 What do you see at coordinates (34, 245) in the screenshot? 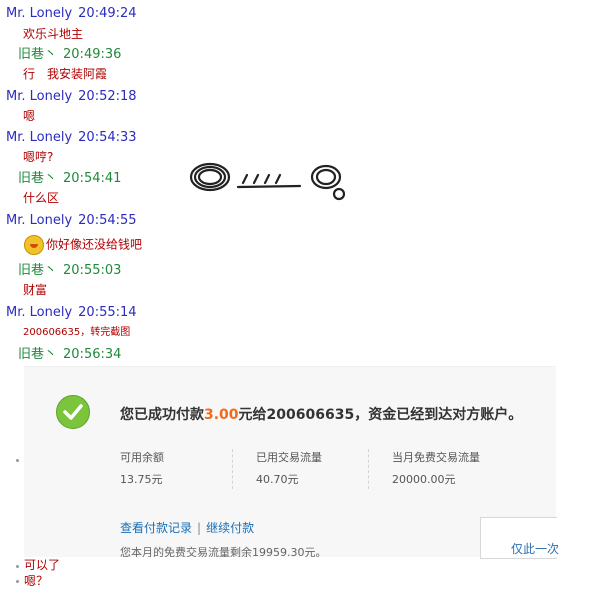
I see `angry-face-icon` at bounding box center [34, 245].